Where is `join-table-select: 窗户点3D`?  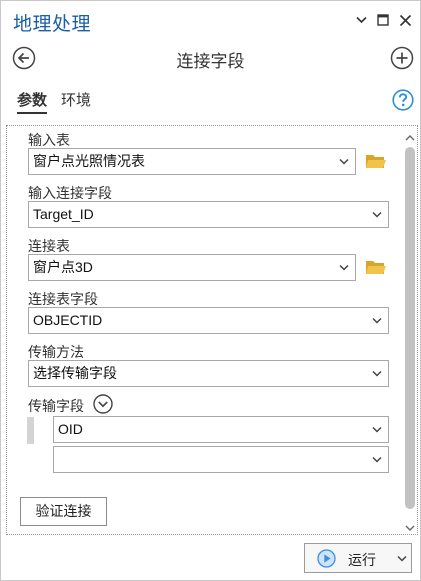
join-table-select: 窗户点3D is located at coordinates (192, 267).